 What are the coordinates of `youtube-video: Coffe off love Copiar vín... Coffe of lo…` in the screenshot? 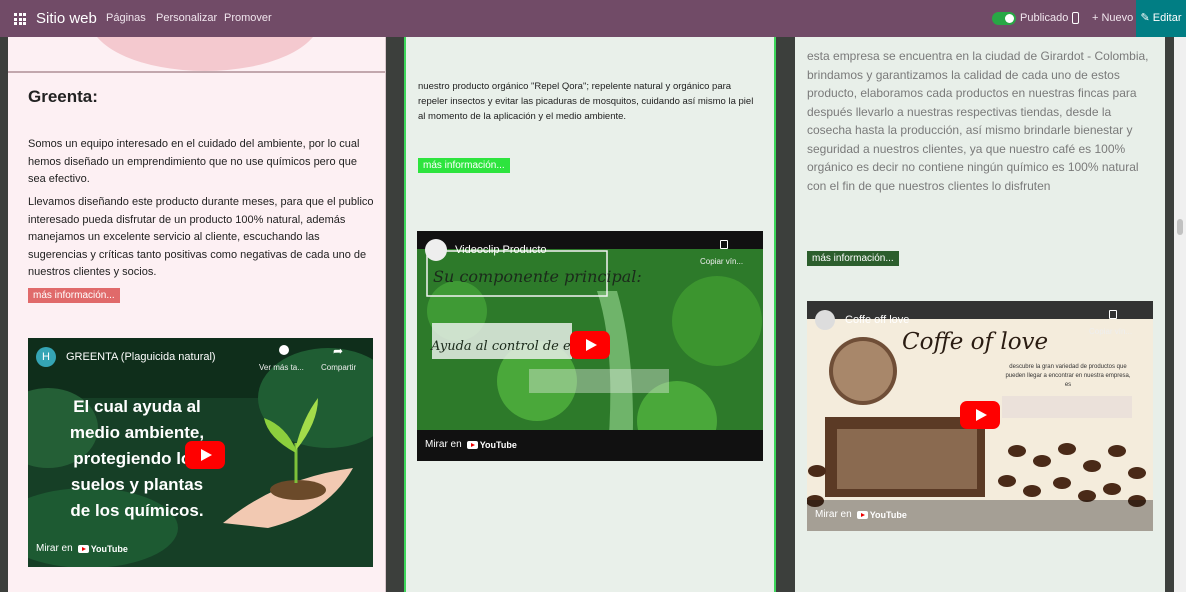 It's located at (980, 416).